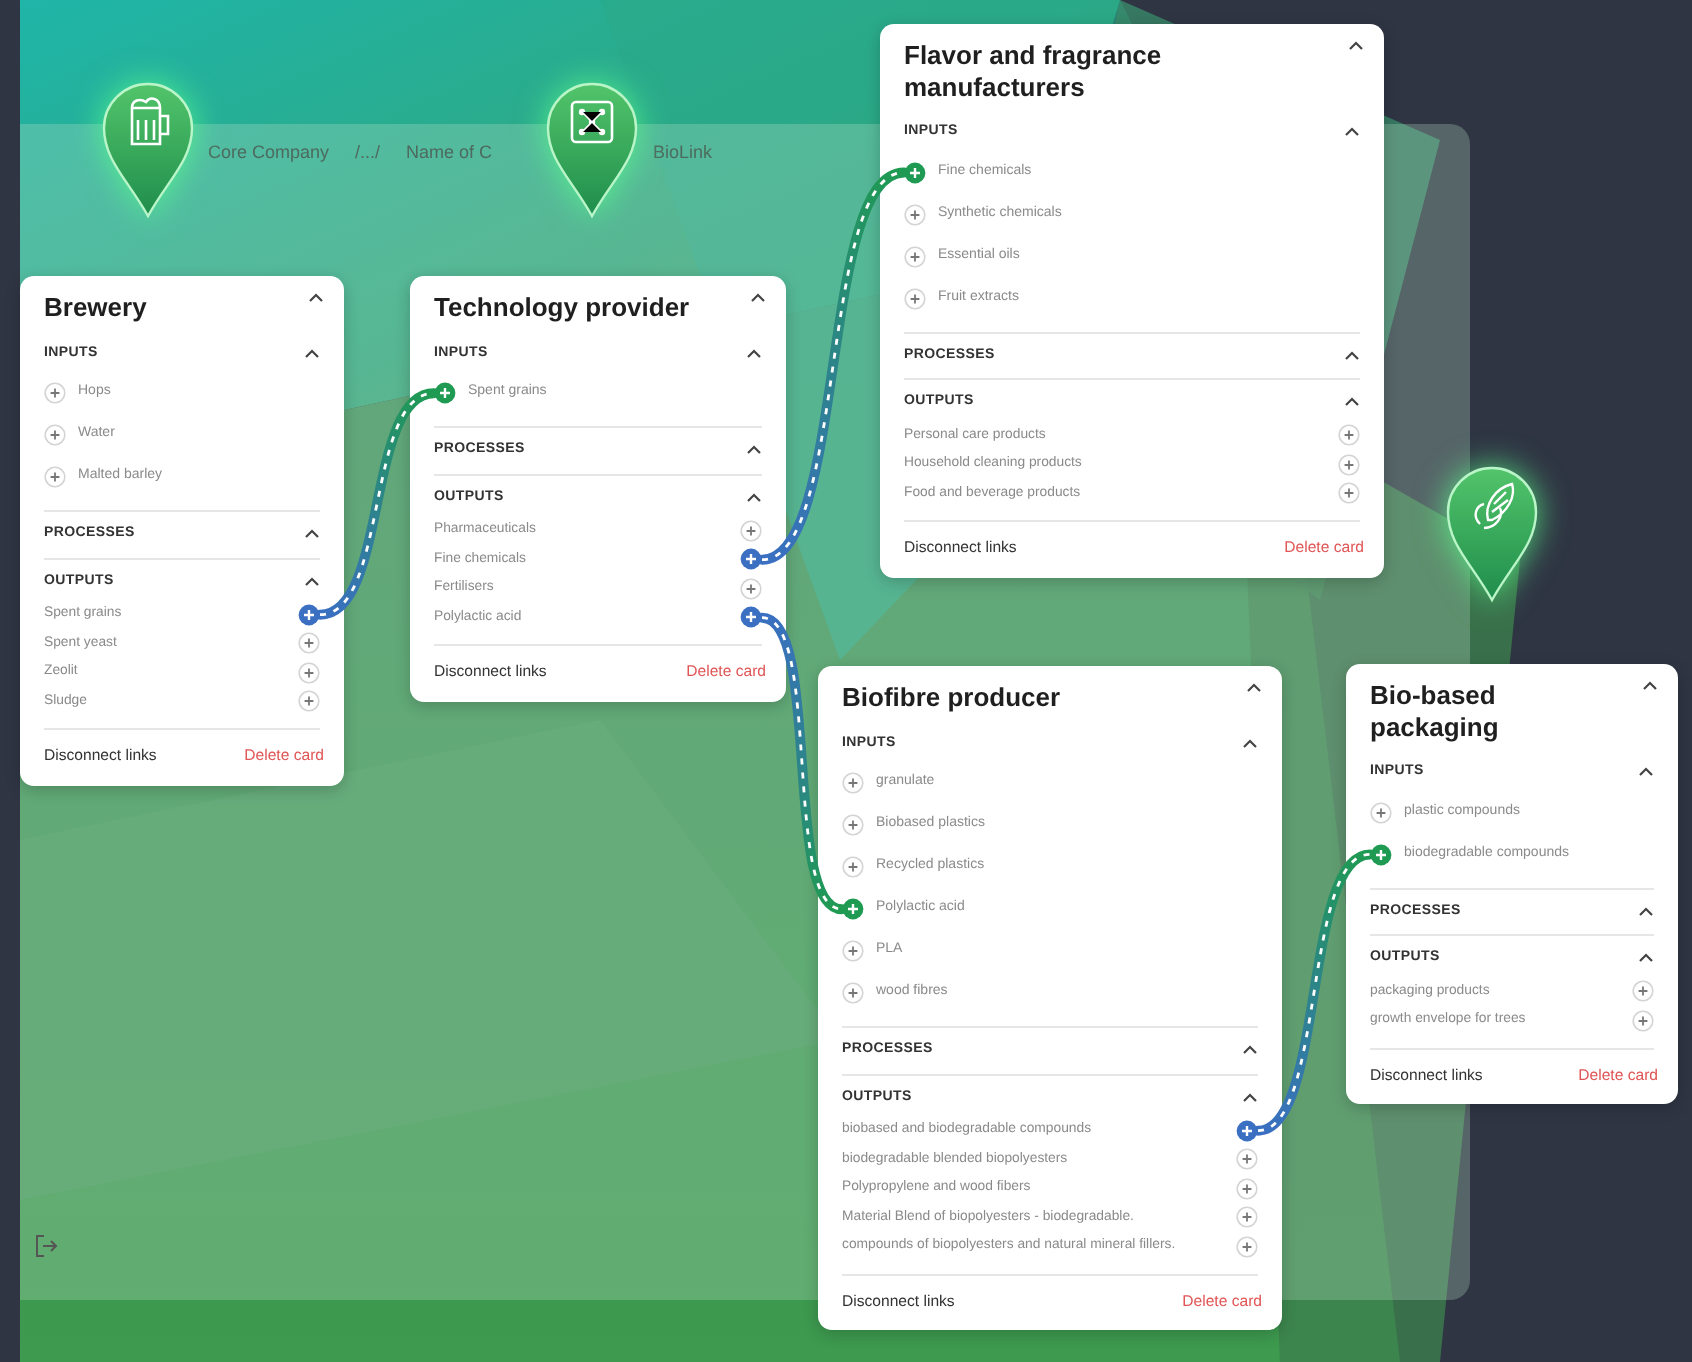 The width and height of the screenshot is (1692, 1362). Describe the element at coordinates (46, 1246) in the screenshot. I see `logout-icon` at that location.